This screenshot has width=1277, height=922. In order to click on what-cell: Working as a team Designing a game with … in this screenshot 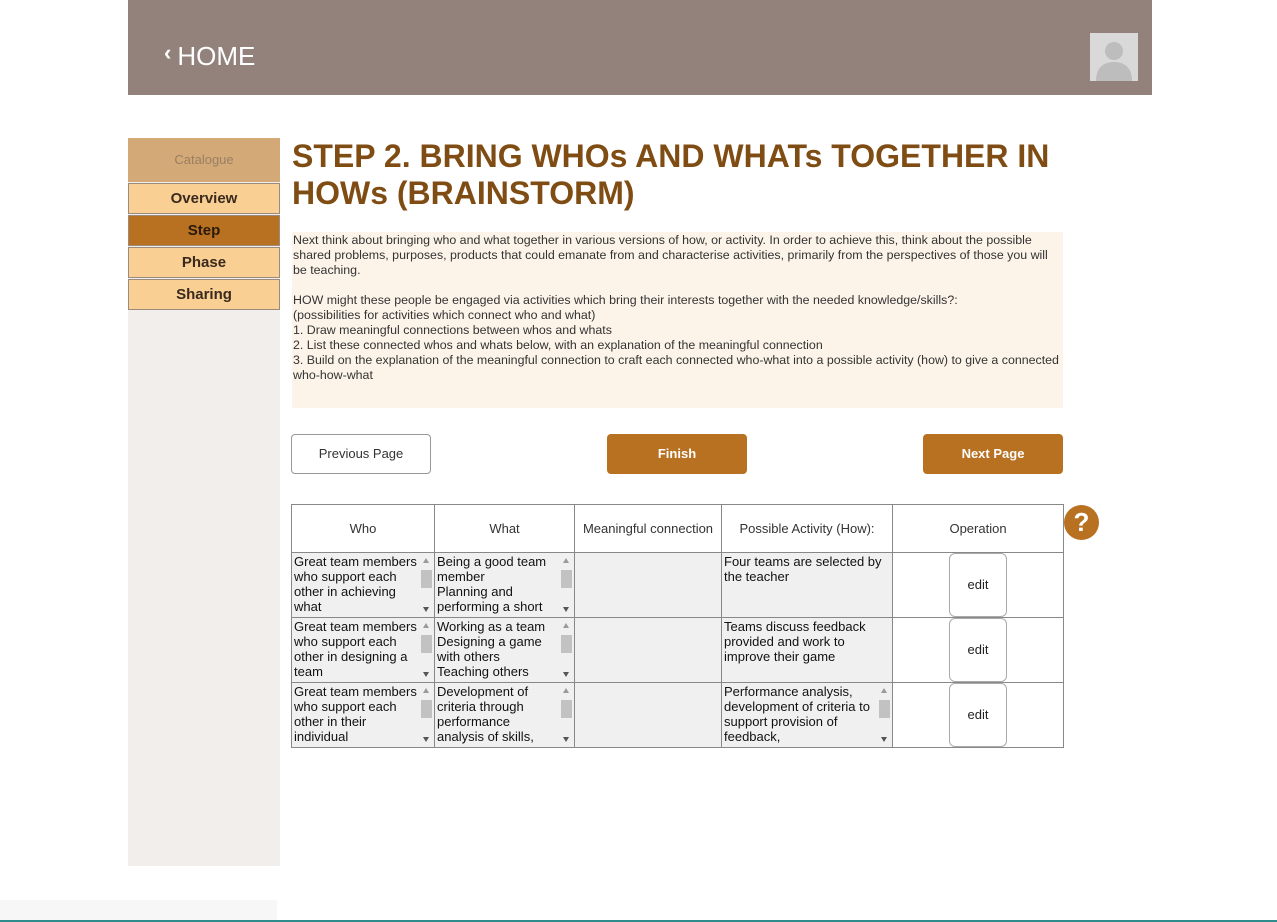, I will do `click(504, 650)`.